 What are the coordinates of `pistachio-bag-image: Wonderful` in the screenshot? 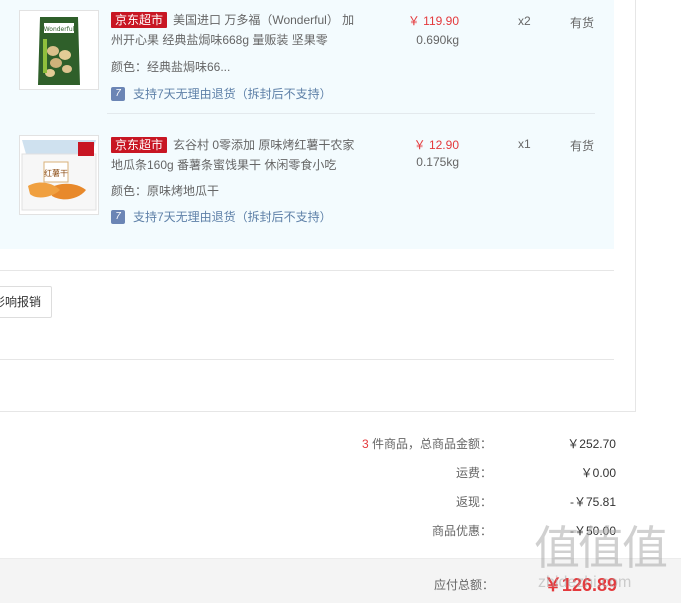 It's located at (59, 50).